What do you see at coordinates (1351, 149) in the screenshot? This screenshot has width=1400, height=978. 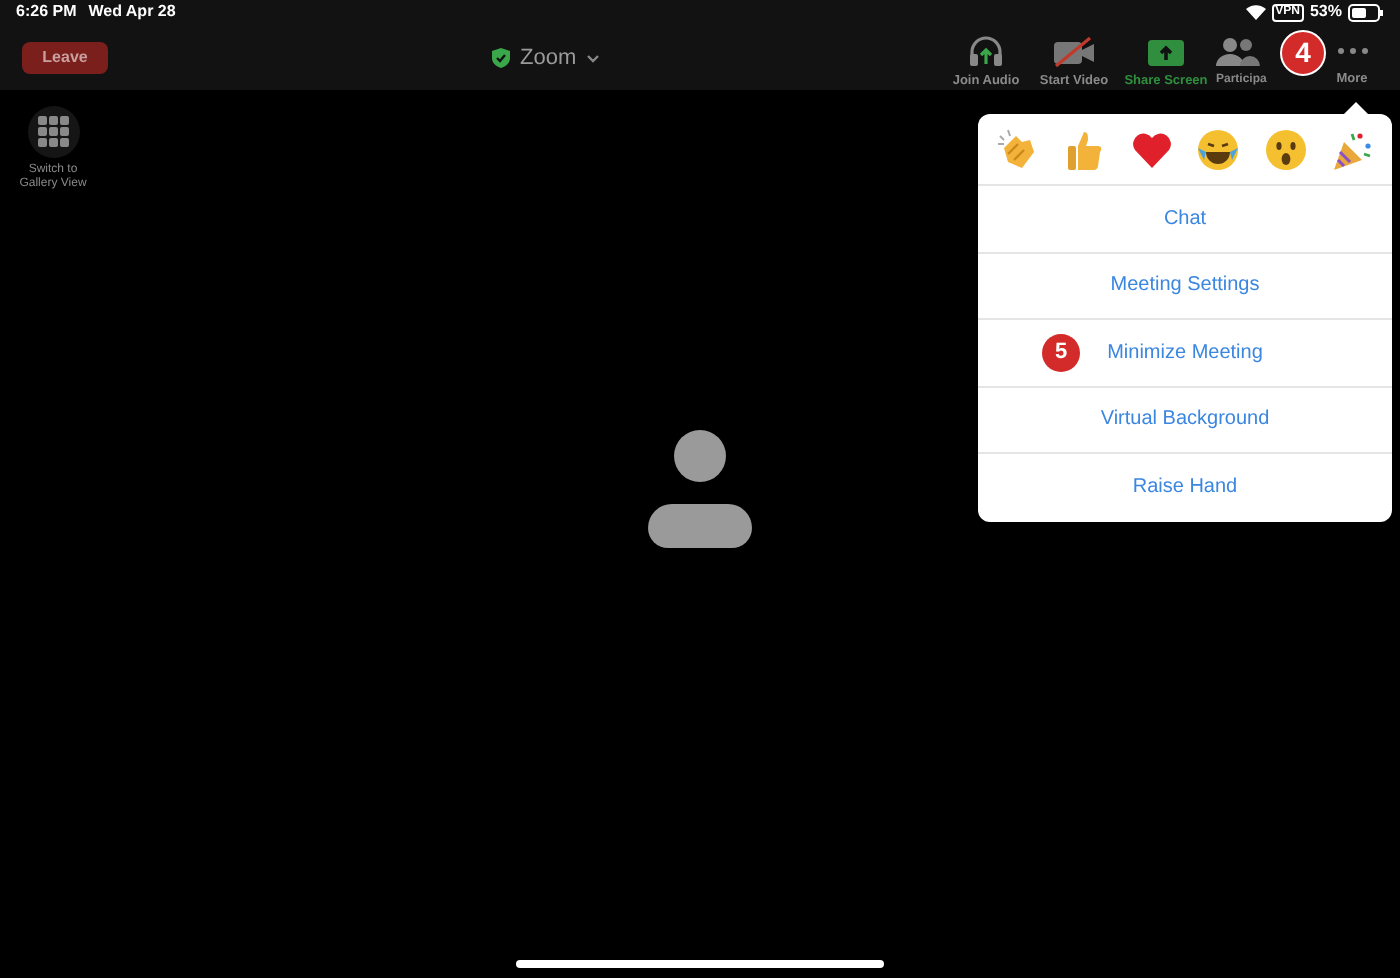 I see `party-popper-icon` at bounding box center [1351, 149].